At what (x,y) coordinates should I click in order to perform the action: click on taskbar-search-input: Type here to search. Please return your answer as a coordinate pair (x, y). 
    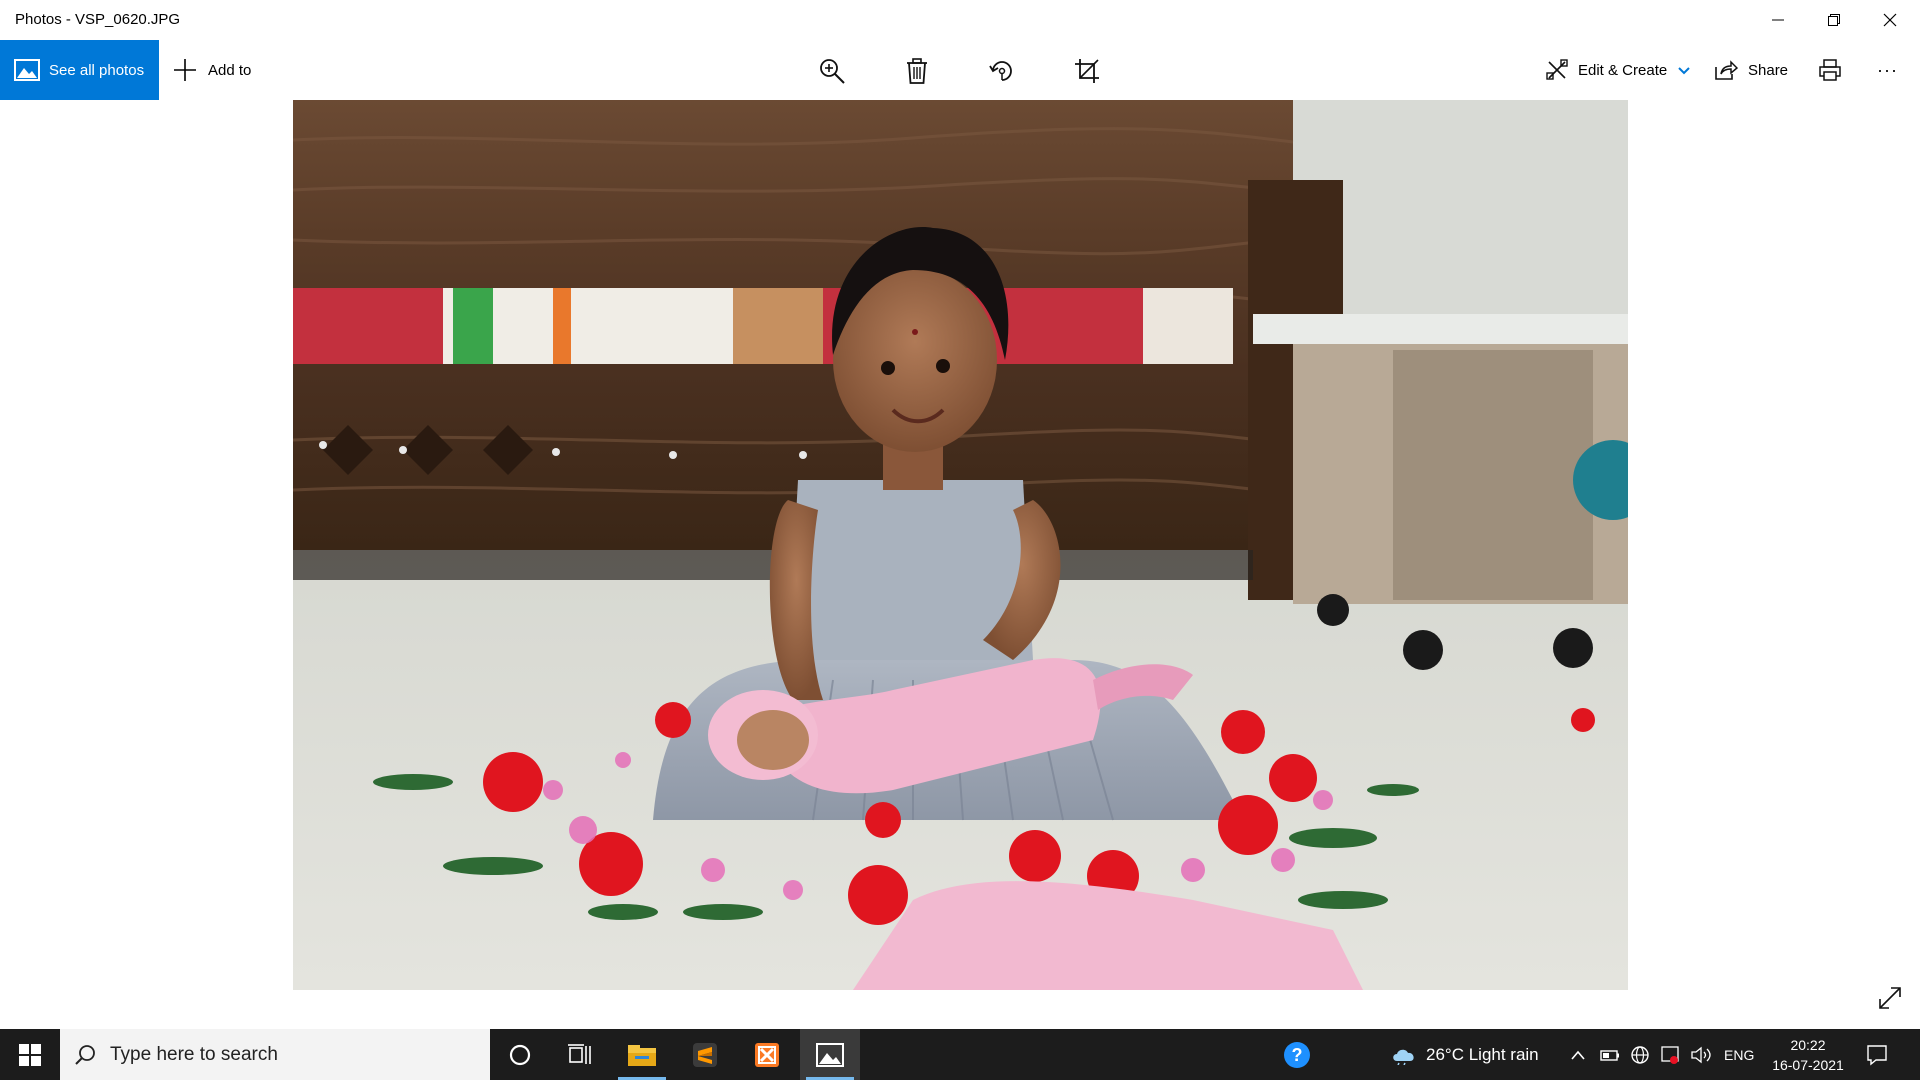
    Looking at the image, I should click on (275, 1054).